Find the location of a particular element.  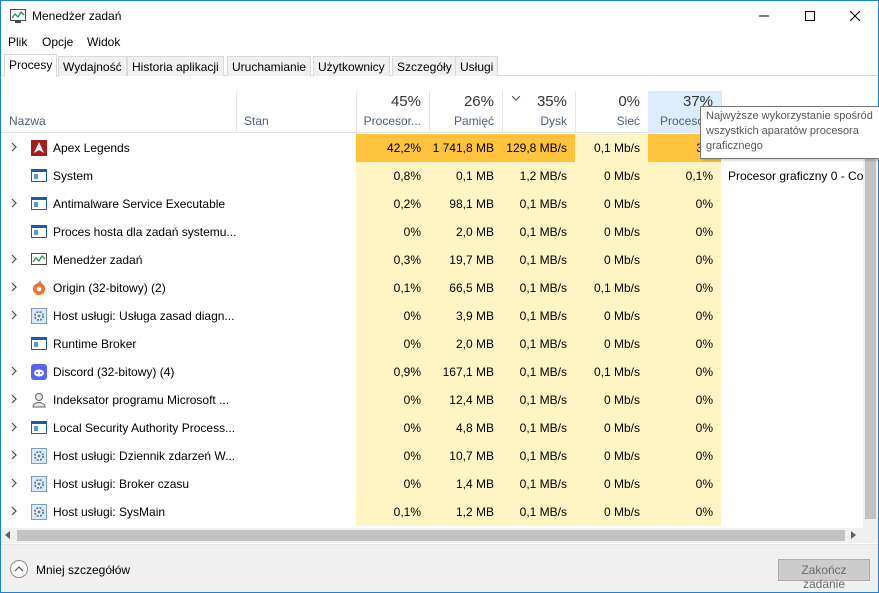

column-memory: 26% Pamięć is located at coordinates (465, 112).